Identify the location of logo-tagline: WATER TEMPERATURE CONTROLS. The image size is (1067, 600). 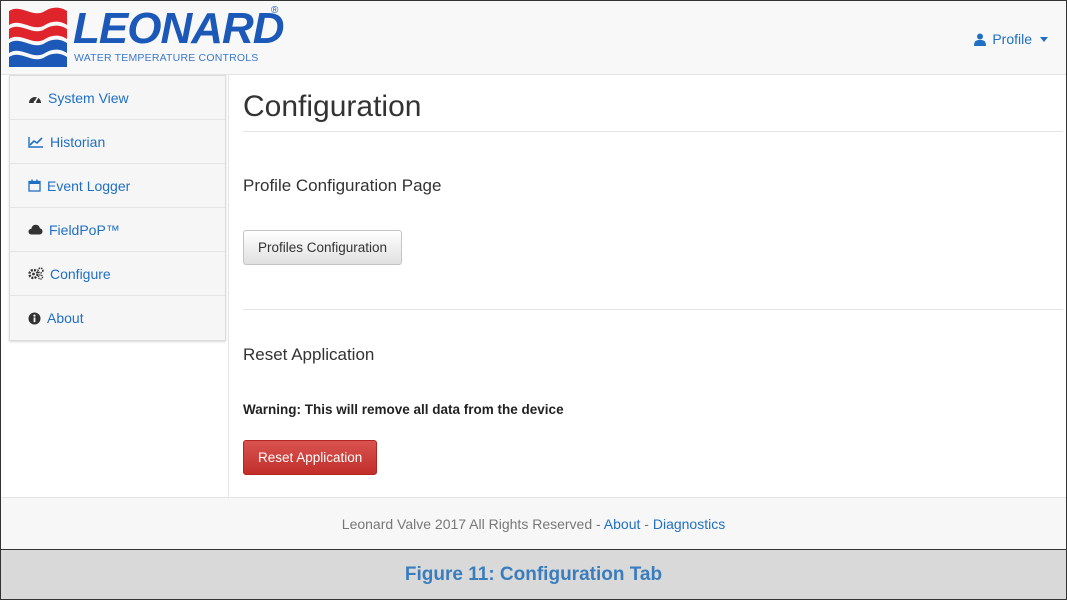
(166, 58).